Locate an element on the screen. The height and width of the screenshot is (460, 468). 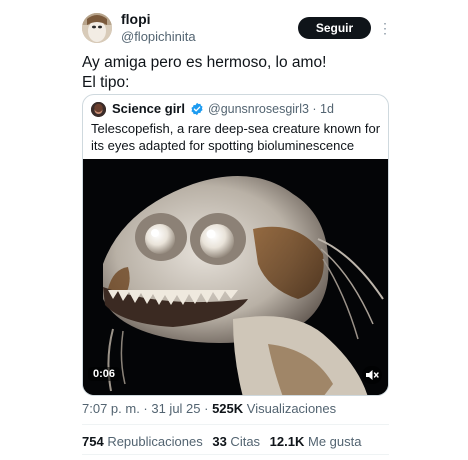
likes-count: 12.1K is located at coordinates (287, 441).